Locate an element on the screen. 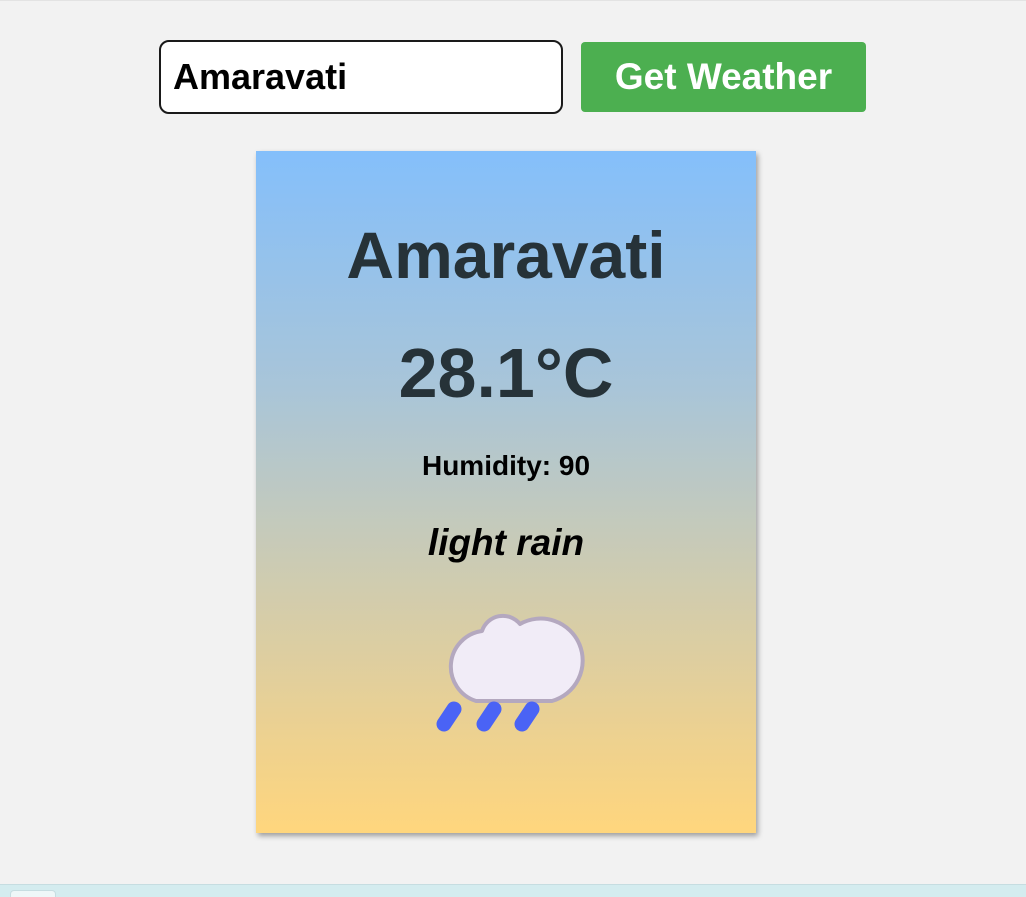 Image resolution: width=1026 pixels, height=897 pixels. temperature: 28.1°C is located at coordinates (506, 373).